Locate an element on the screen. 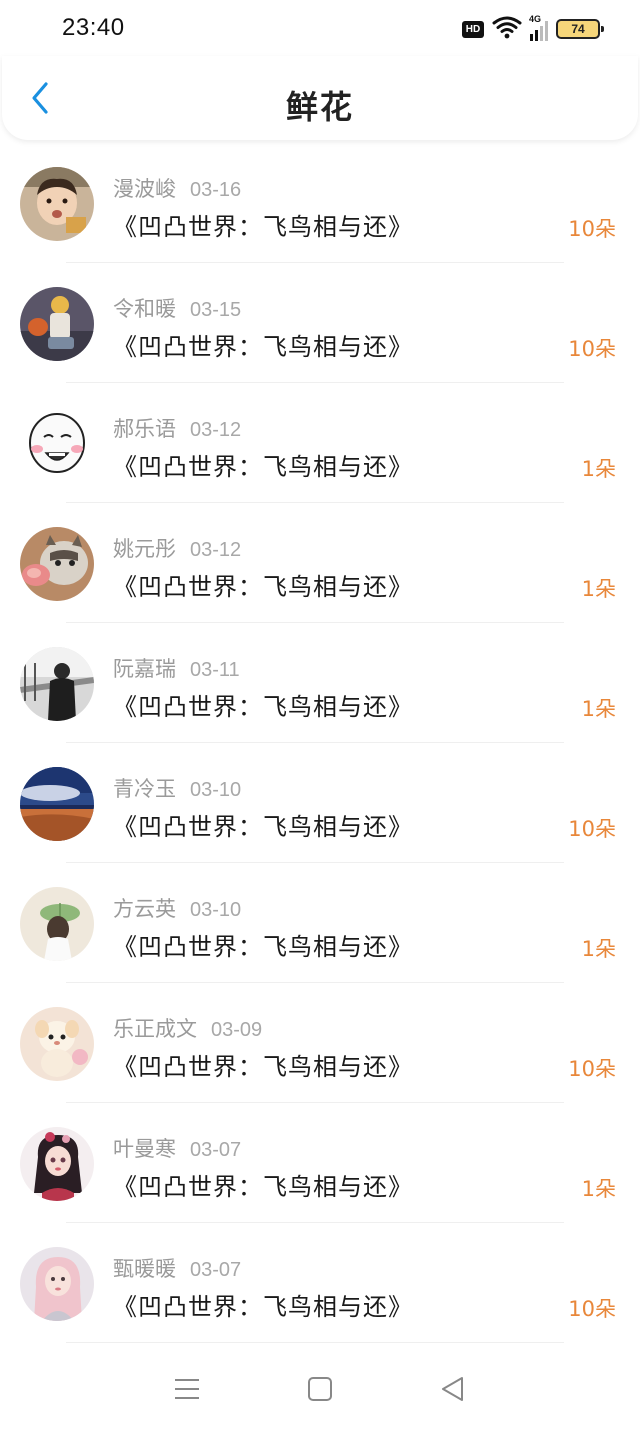 The height and width of the screenshot is (1433, 640). list-item: 姚元彤 03-12 《凹凸世界：飞鸟相与还》 1朵 is located at coordinates (320, 563).